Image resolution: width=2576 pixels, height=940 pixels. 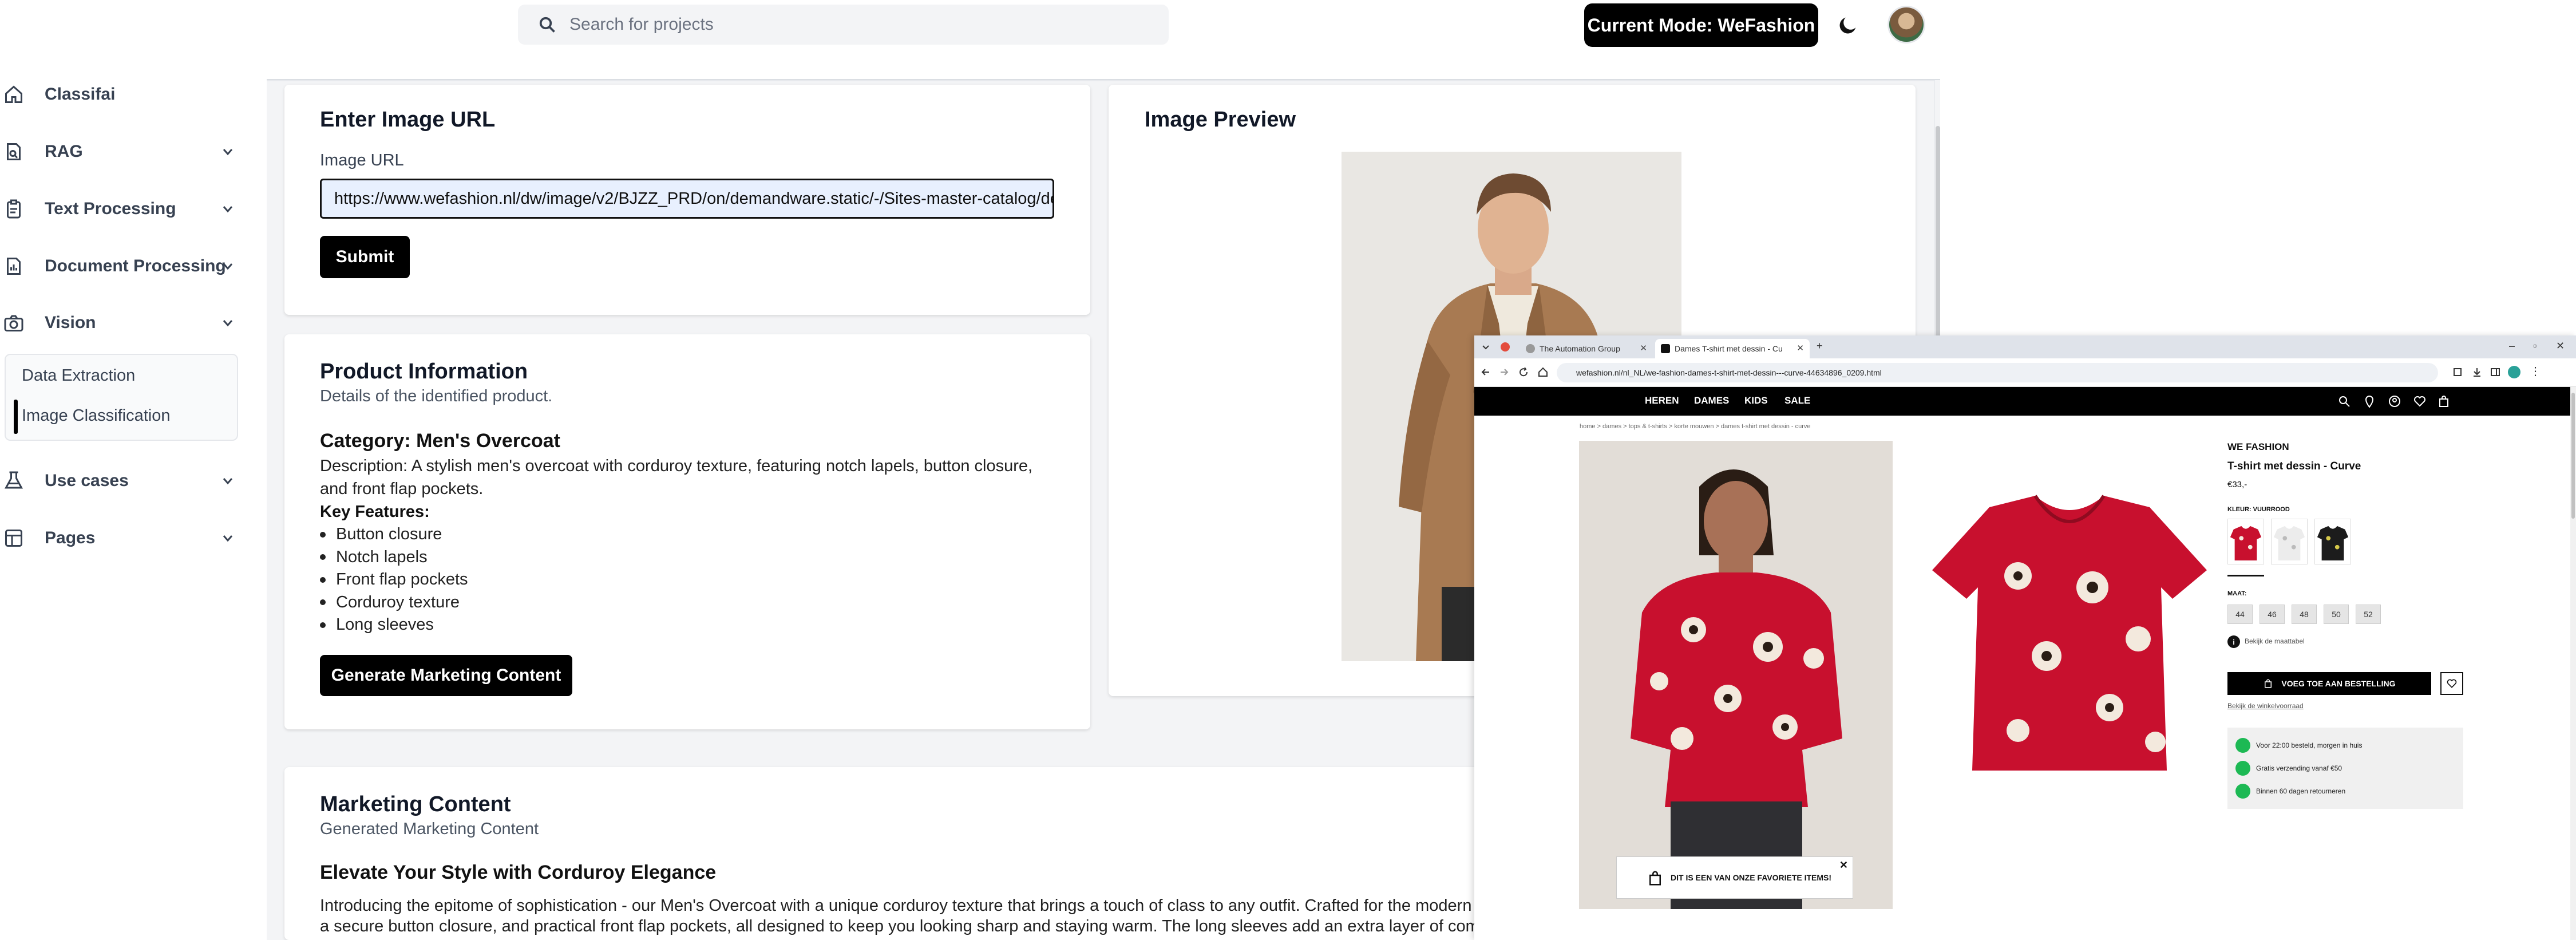 What do you see at coordinates (1729, 348) in the screenshot?
I see `tab-label: Dames T-shirt met dessin - Cu` at bounding box center [1729, 348].